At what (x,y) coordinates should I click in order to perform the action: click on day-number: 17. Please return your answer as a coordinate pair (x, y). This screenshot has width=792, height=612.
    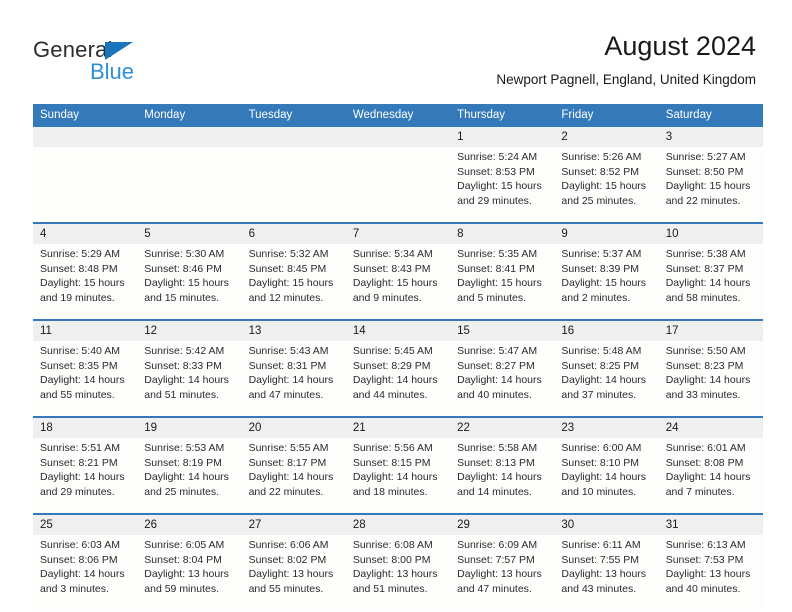
    Looking at the image, I should click on (710, 330).